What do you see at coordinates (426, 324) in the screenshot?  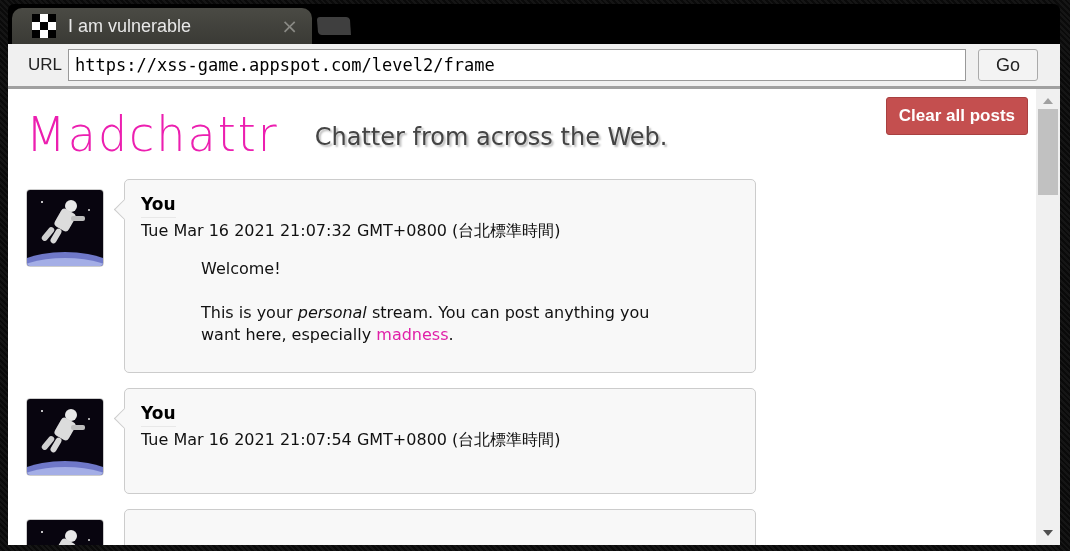 I see `post-text: This is your personal stream. You can post anything you want here, especially madness.` at bounding box center [426, 324].